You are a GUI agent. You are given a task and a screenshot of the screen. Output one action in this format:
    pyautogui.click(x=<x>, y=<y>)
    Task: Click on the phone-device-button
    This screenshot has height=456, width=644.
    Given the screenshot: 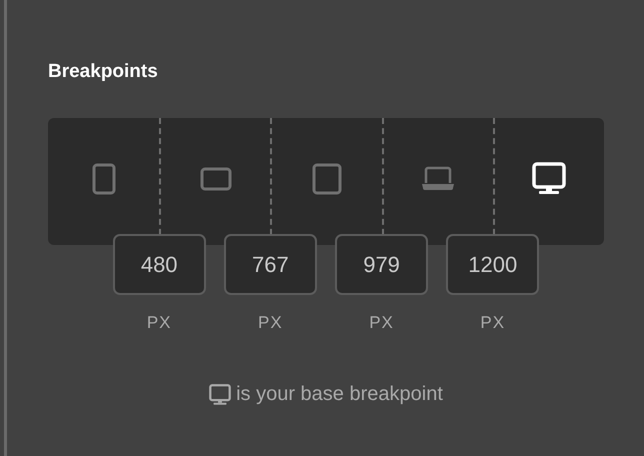 What is the action you would take?
    pyautogui.click(x=104, y=178)
    